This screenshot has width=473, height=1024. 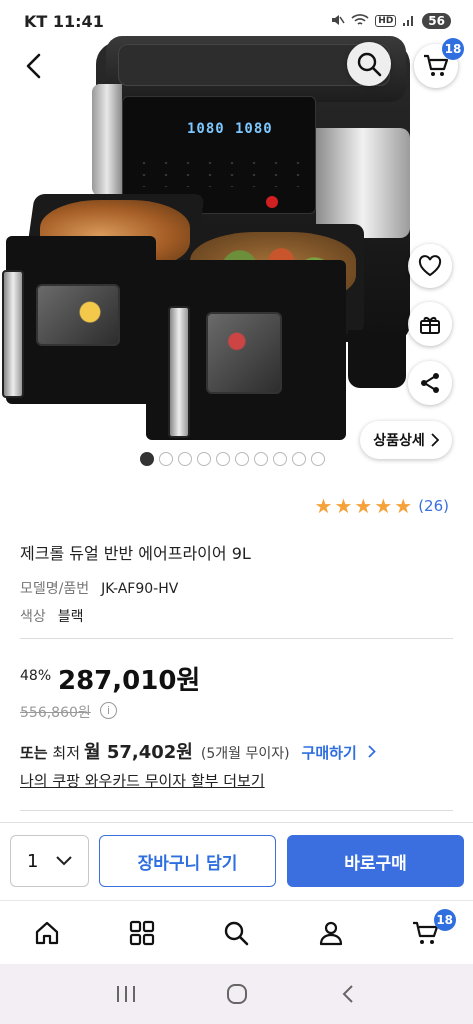 I want to click on user-icon, so click(x=331, y=933).